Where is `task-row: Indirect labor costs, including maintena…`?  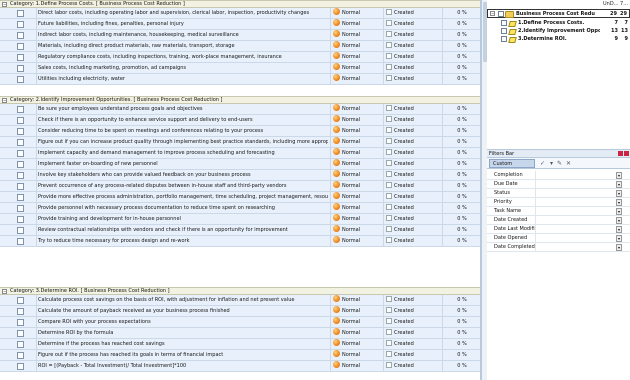 task-row: Indirect labor costs, including maintena… is located at coordinates (240, 35).